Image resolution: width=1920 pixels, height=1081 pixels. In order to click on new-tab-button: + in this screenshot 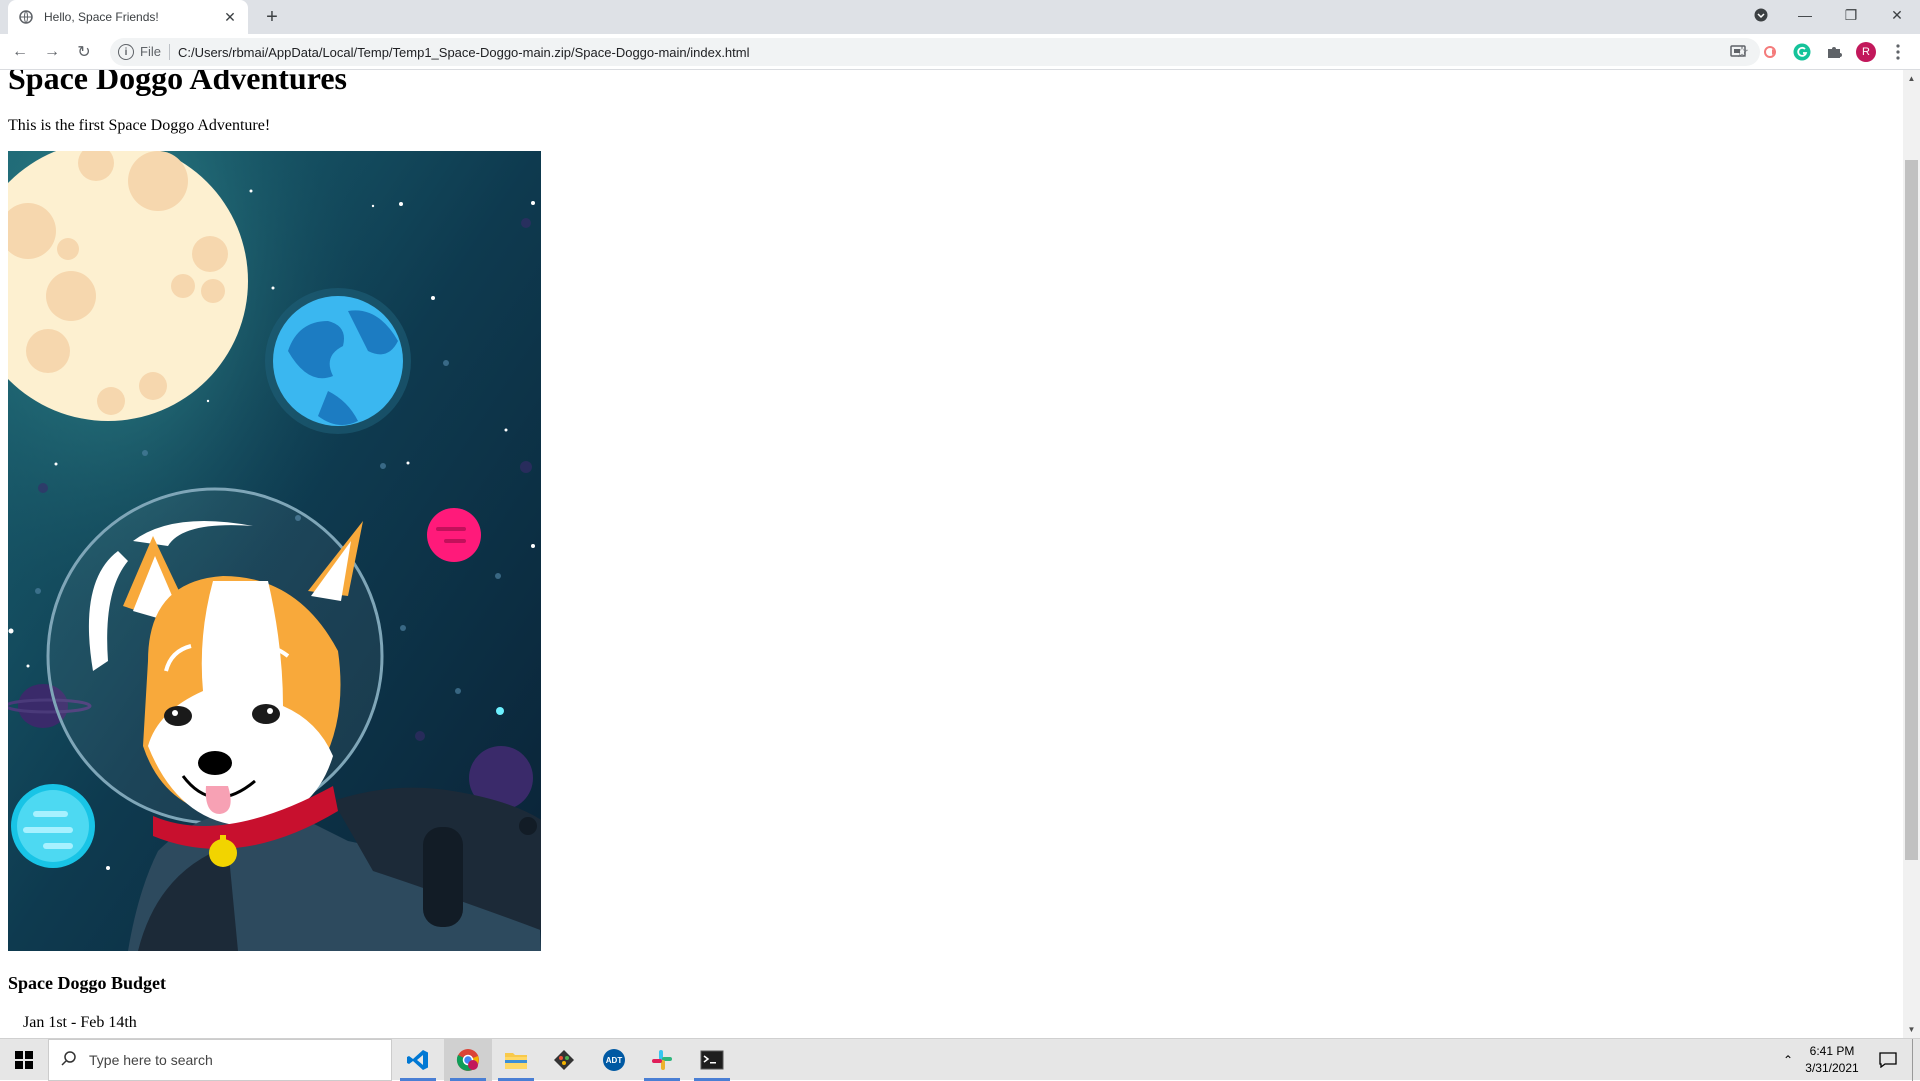, I will do `click(272, 17)`.